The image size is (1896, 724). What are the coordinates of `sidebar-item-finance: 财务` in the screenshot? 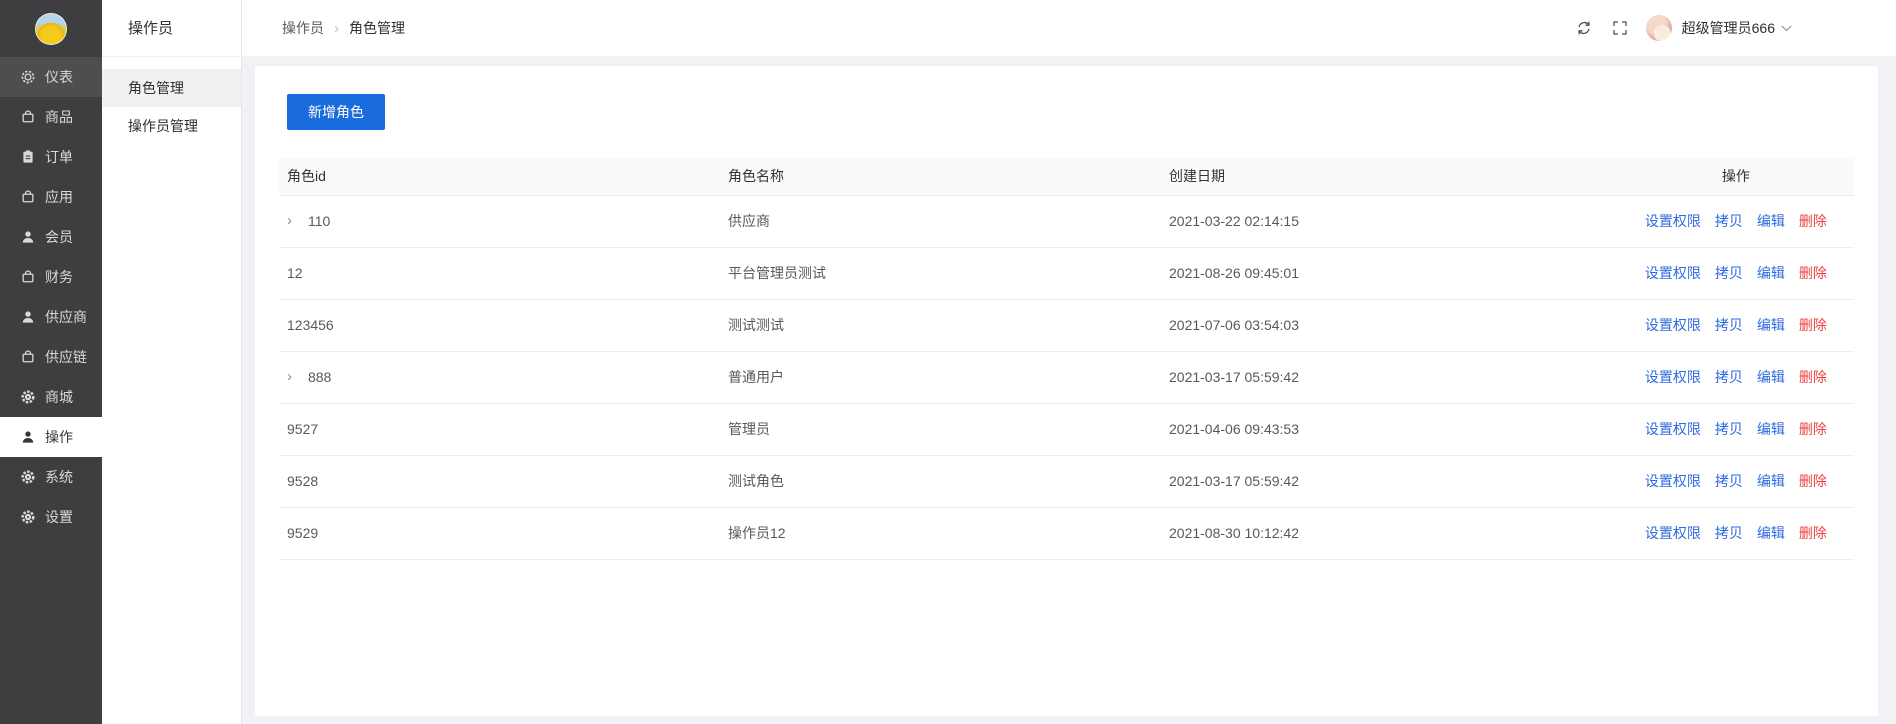 It's located at (51, 277).